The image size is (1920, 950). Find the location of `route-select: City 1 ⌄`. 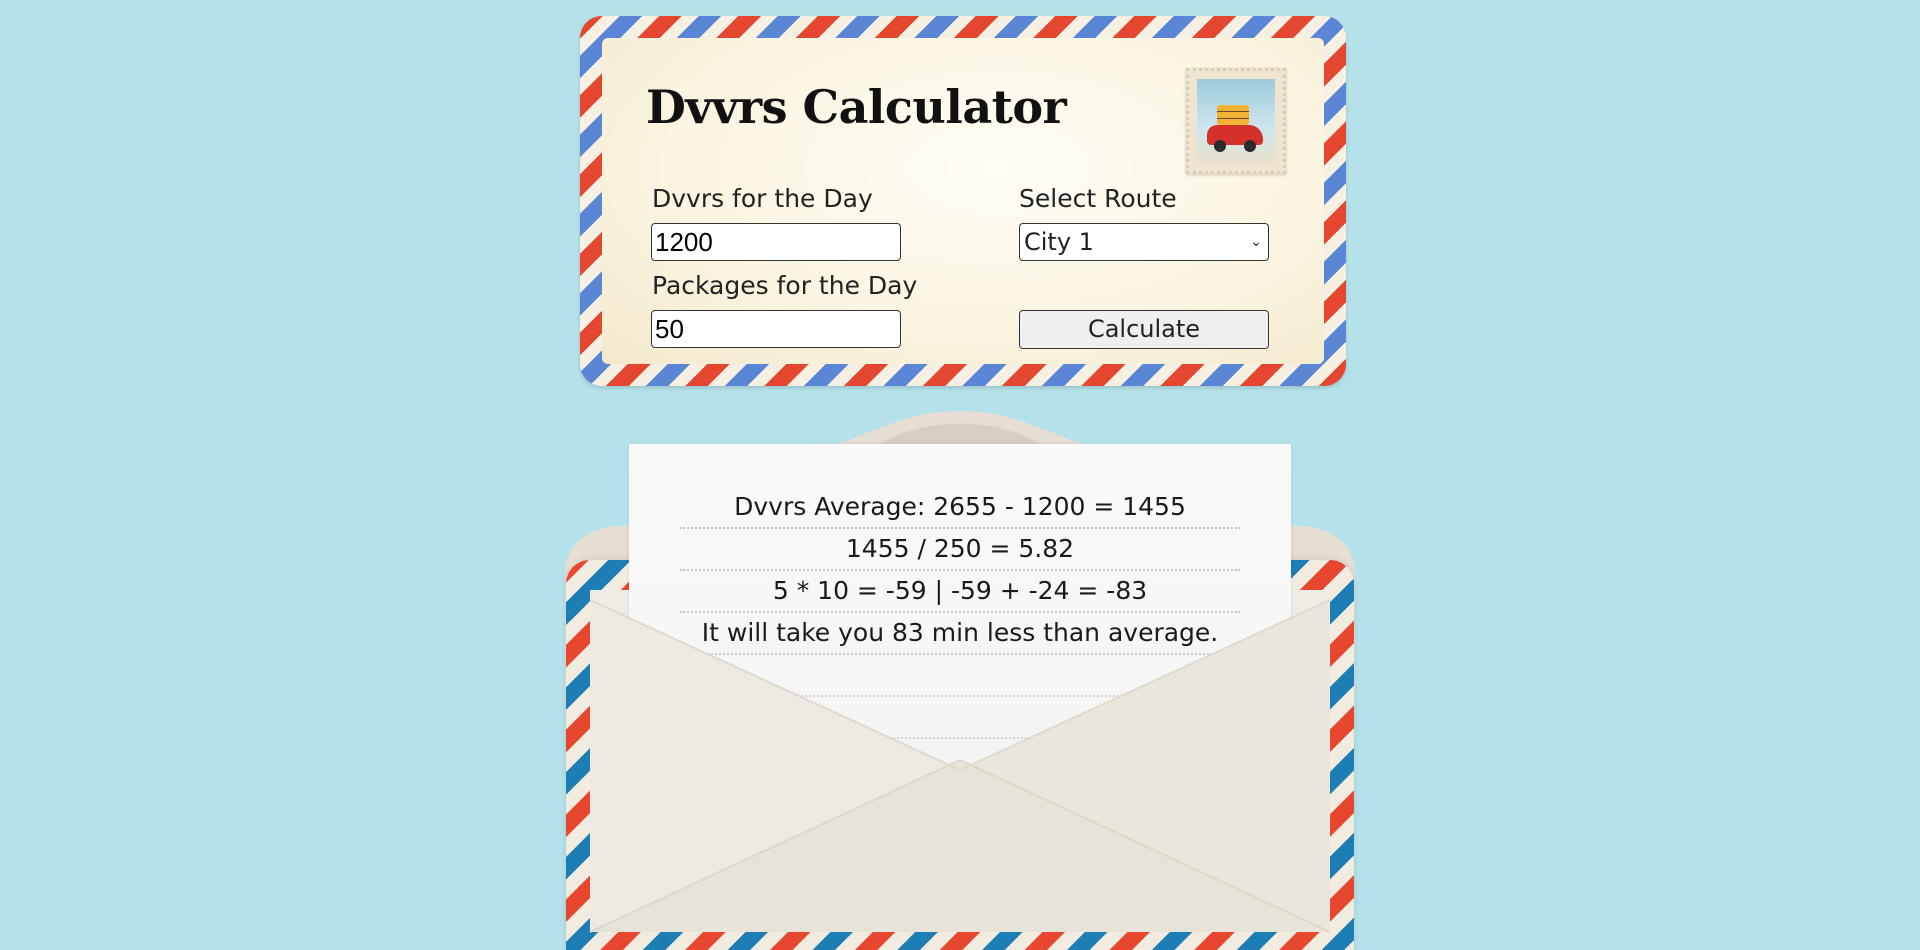

route-select: City 1 ⌄ is located at coordinates (1144, 242).